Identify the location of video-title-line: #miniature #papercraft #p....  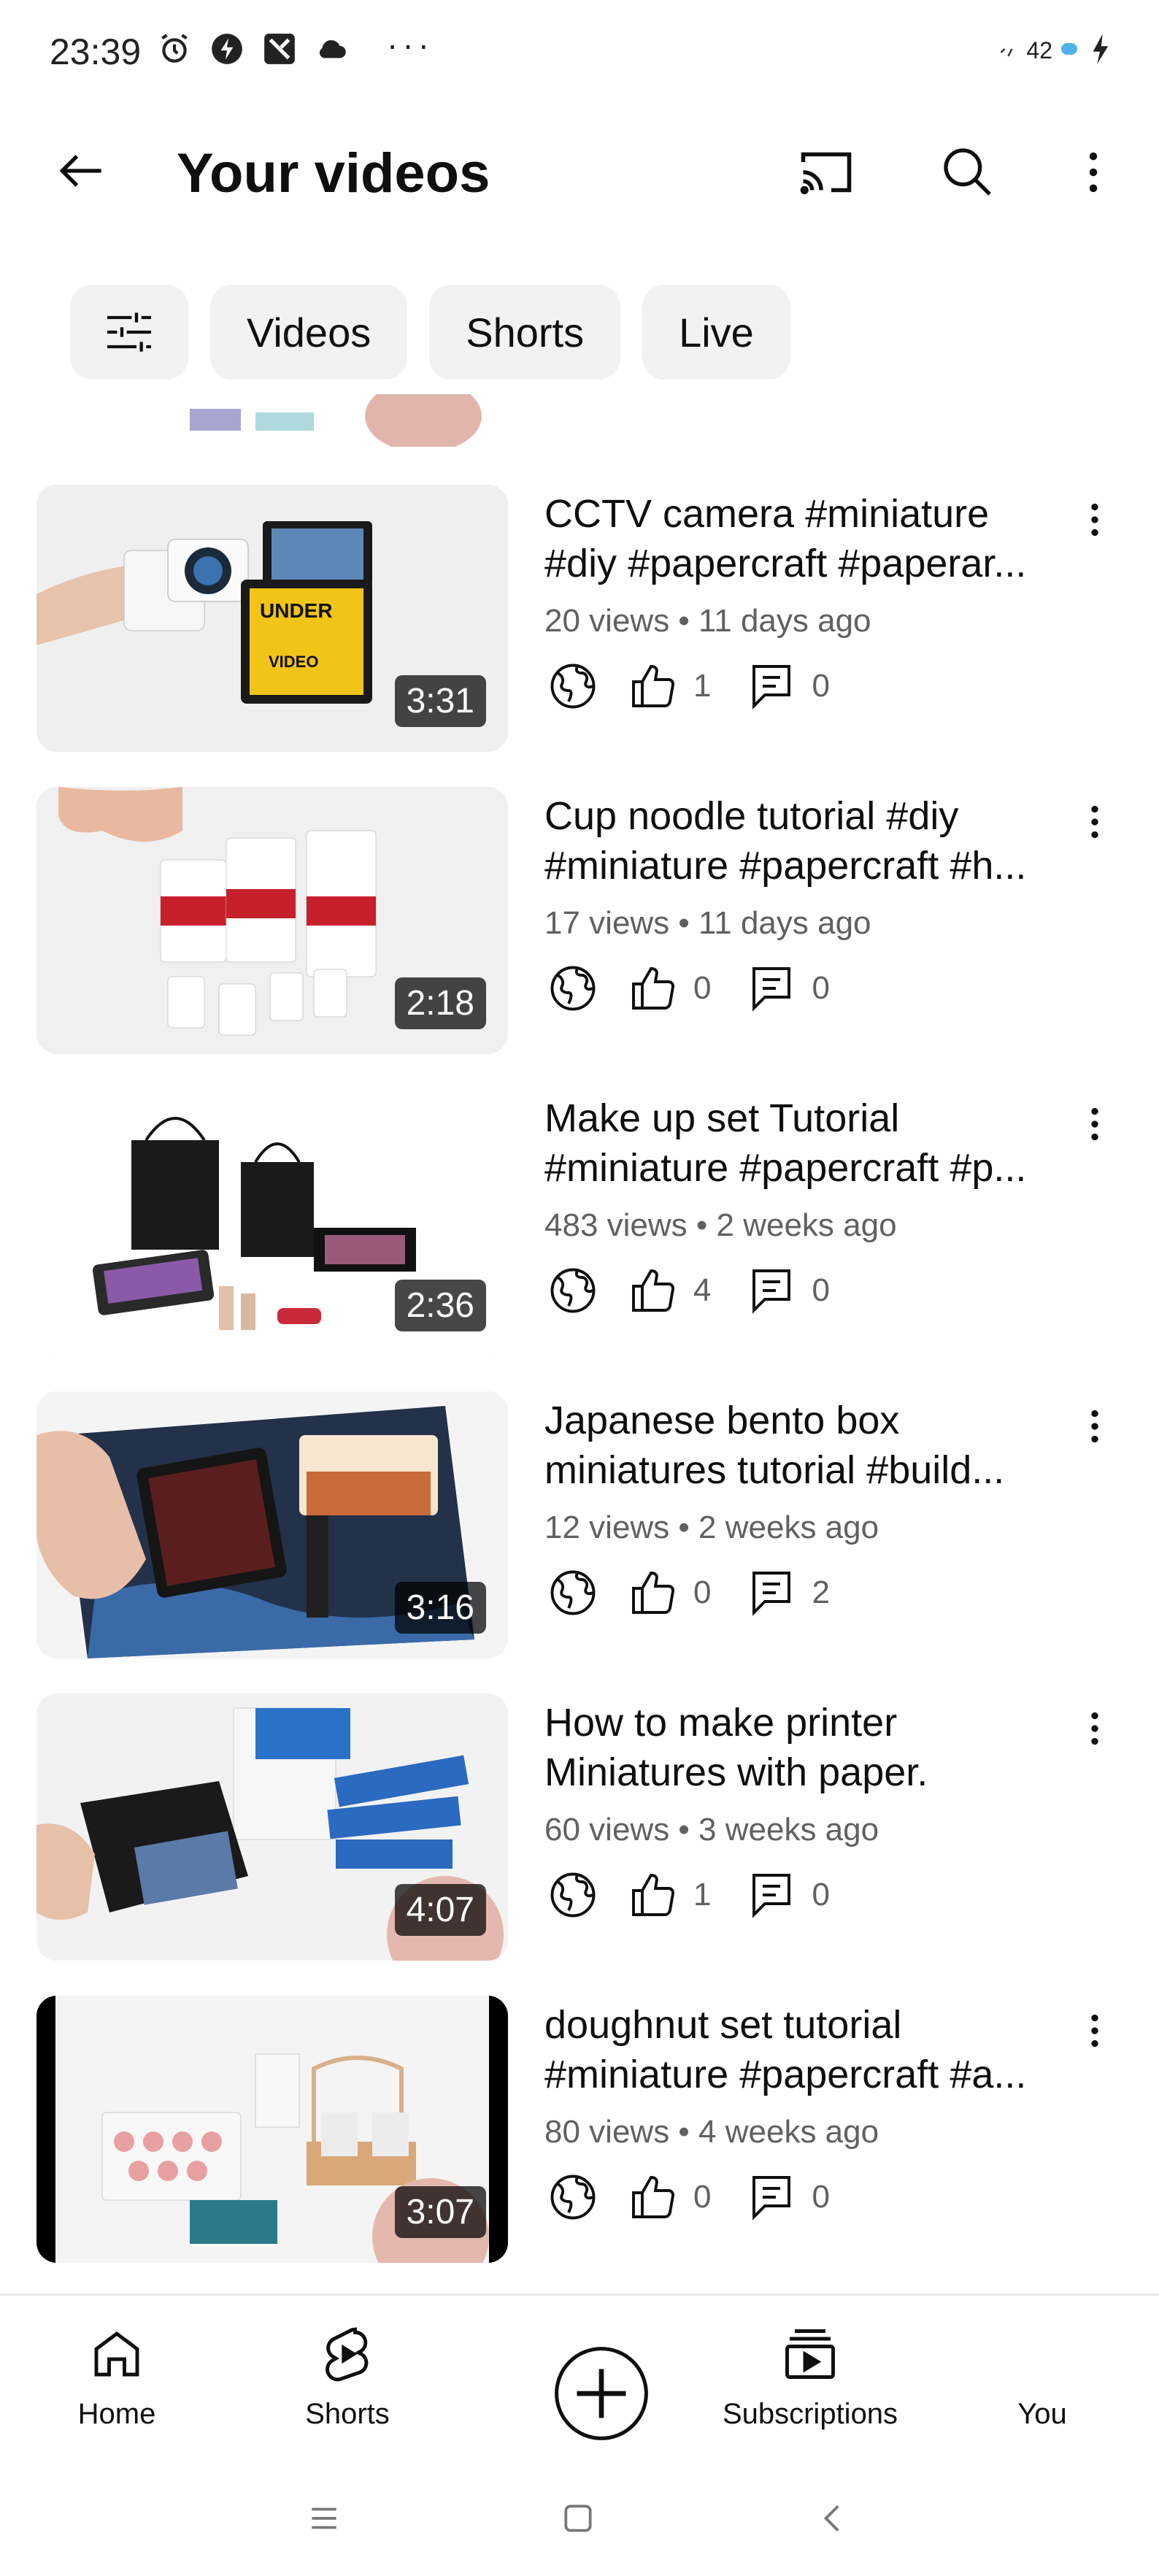
(786, 1168).